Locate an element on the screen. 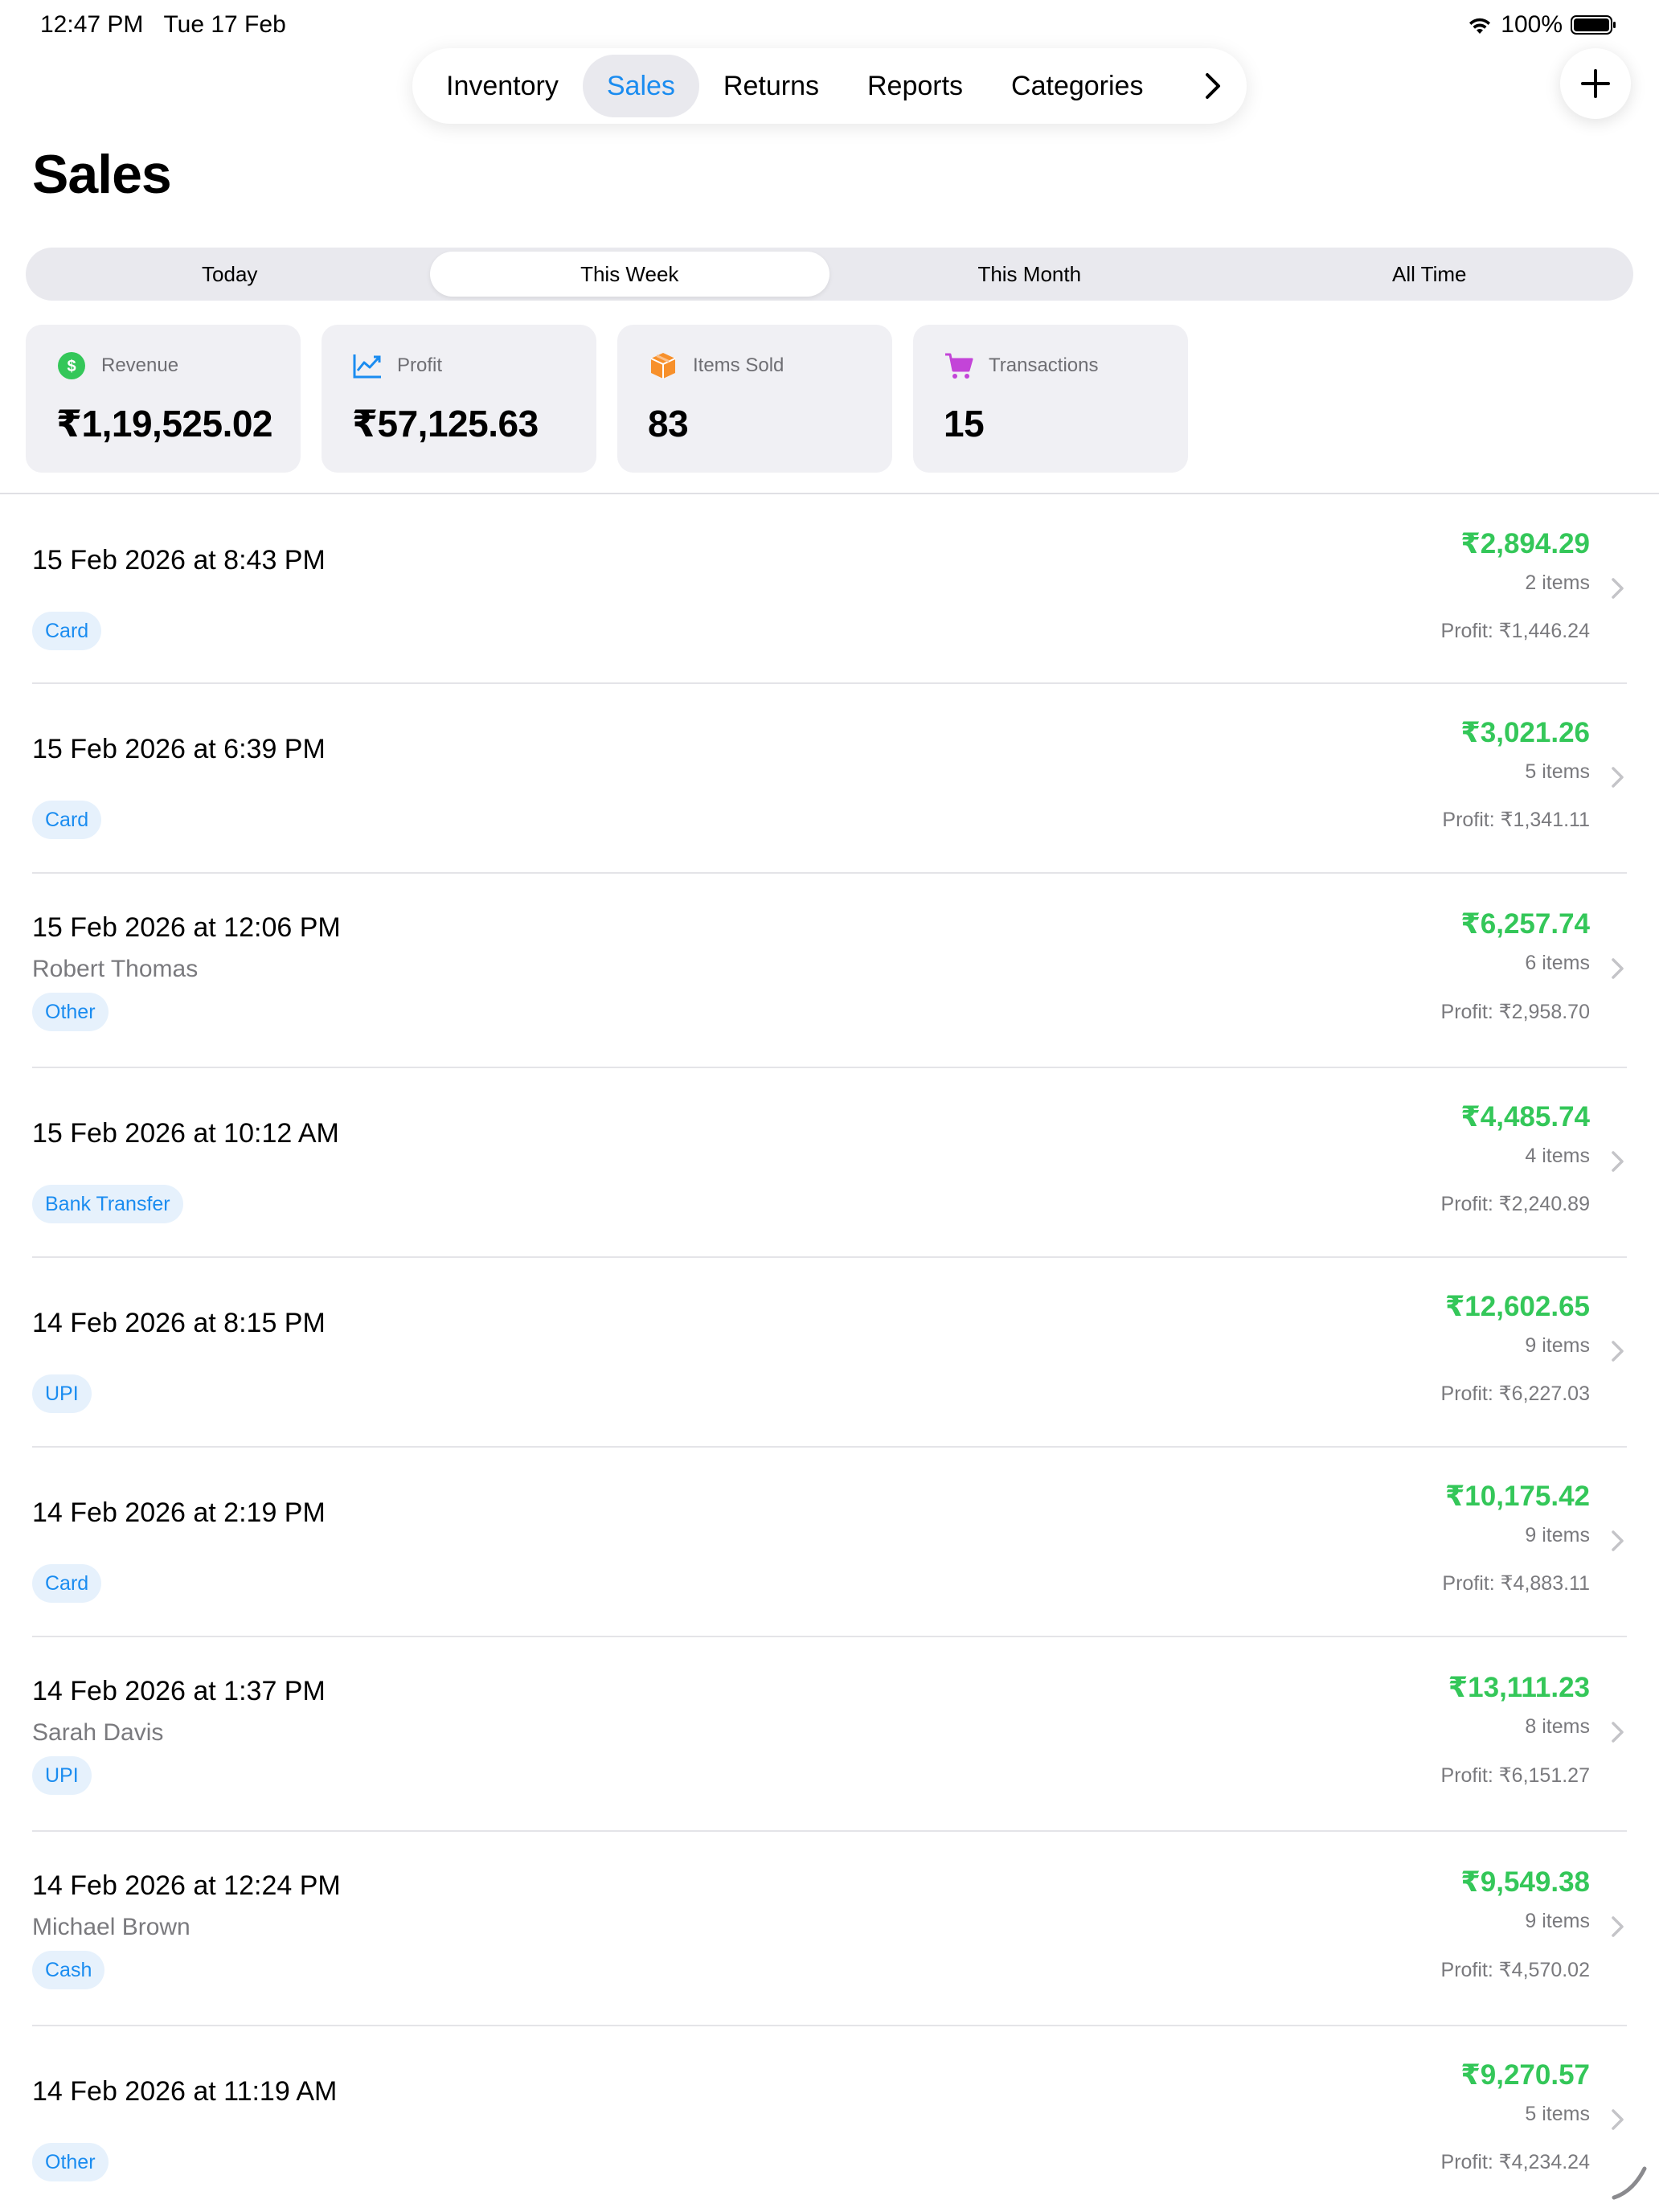 Image resolution: width=1659 pixels, height=2212 pixels. stat-value: 15 is located at coordinates (964, 423).